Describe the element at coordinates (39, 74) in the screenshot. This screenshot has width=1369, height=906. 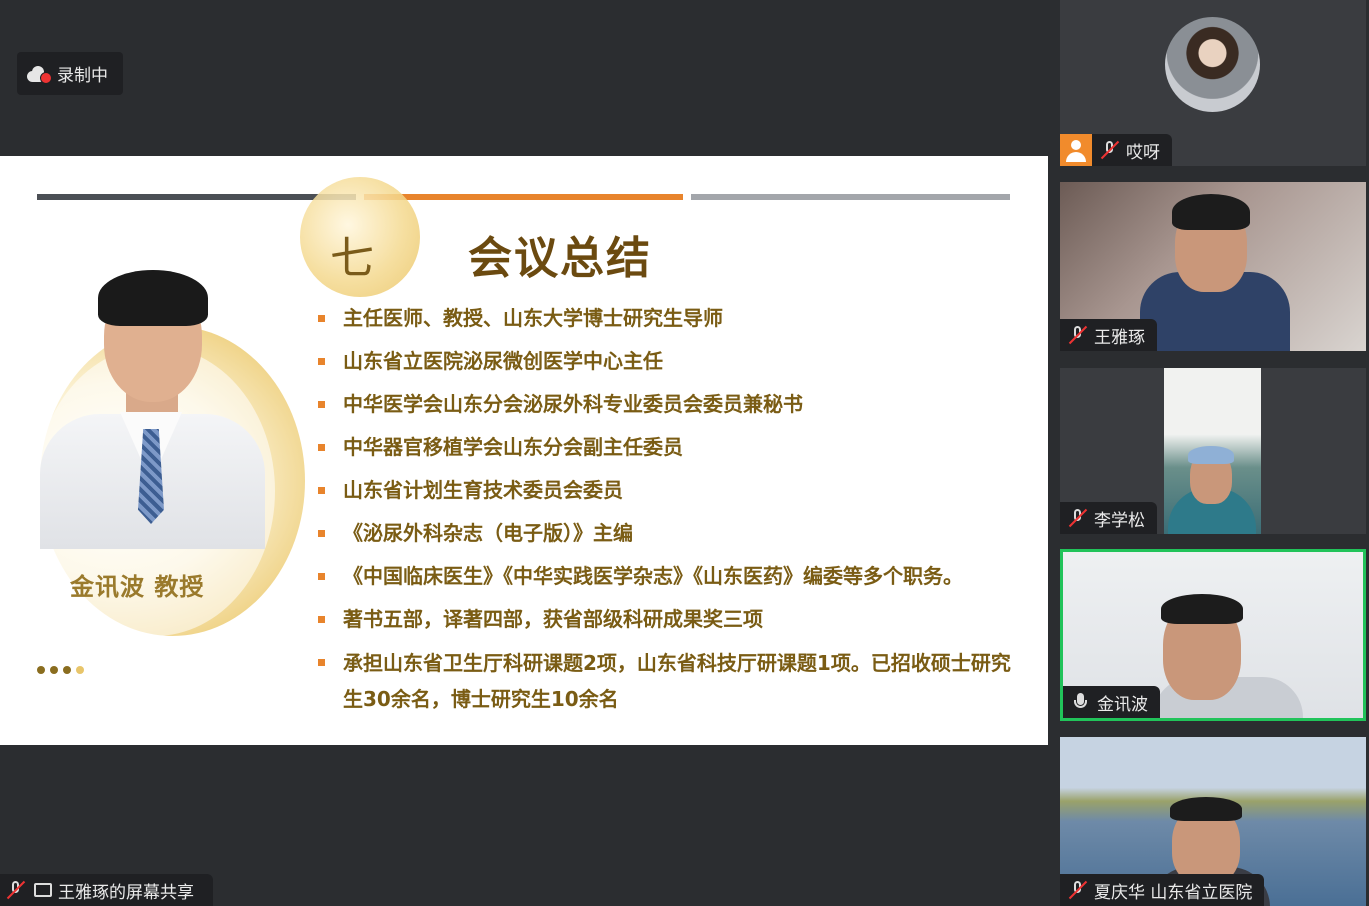
I see `cloud-record-icon` at that location.